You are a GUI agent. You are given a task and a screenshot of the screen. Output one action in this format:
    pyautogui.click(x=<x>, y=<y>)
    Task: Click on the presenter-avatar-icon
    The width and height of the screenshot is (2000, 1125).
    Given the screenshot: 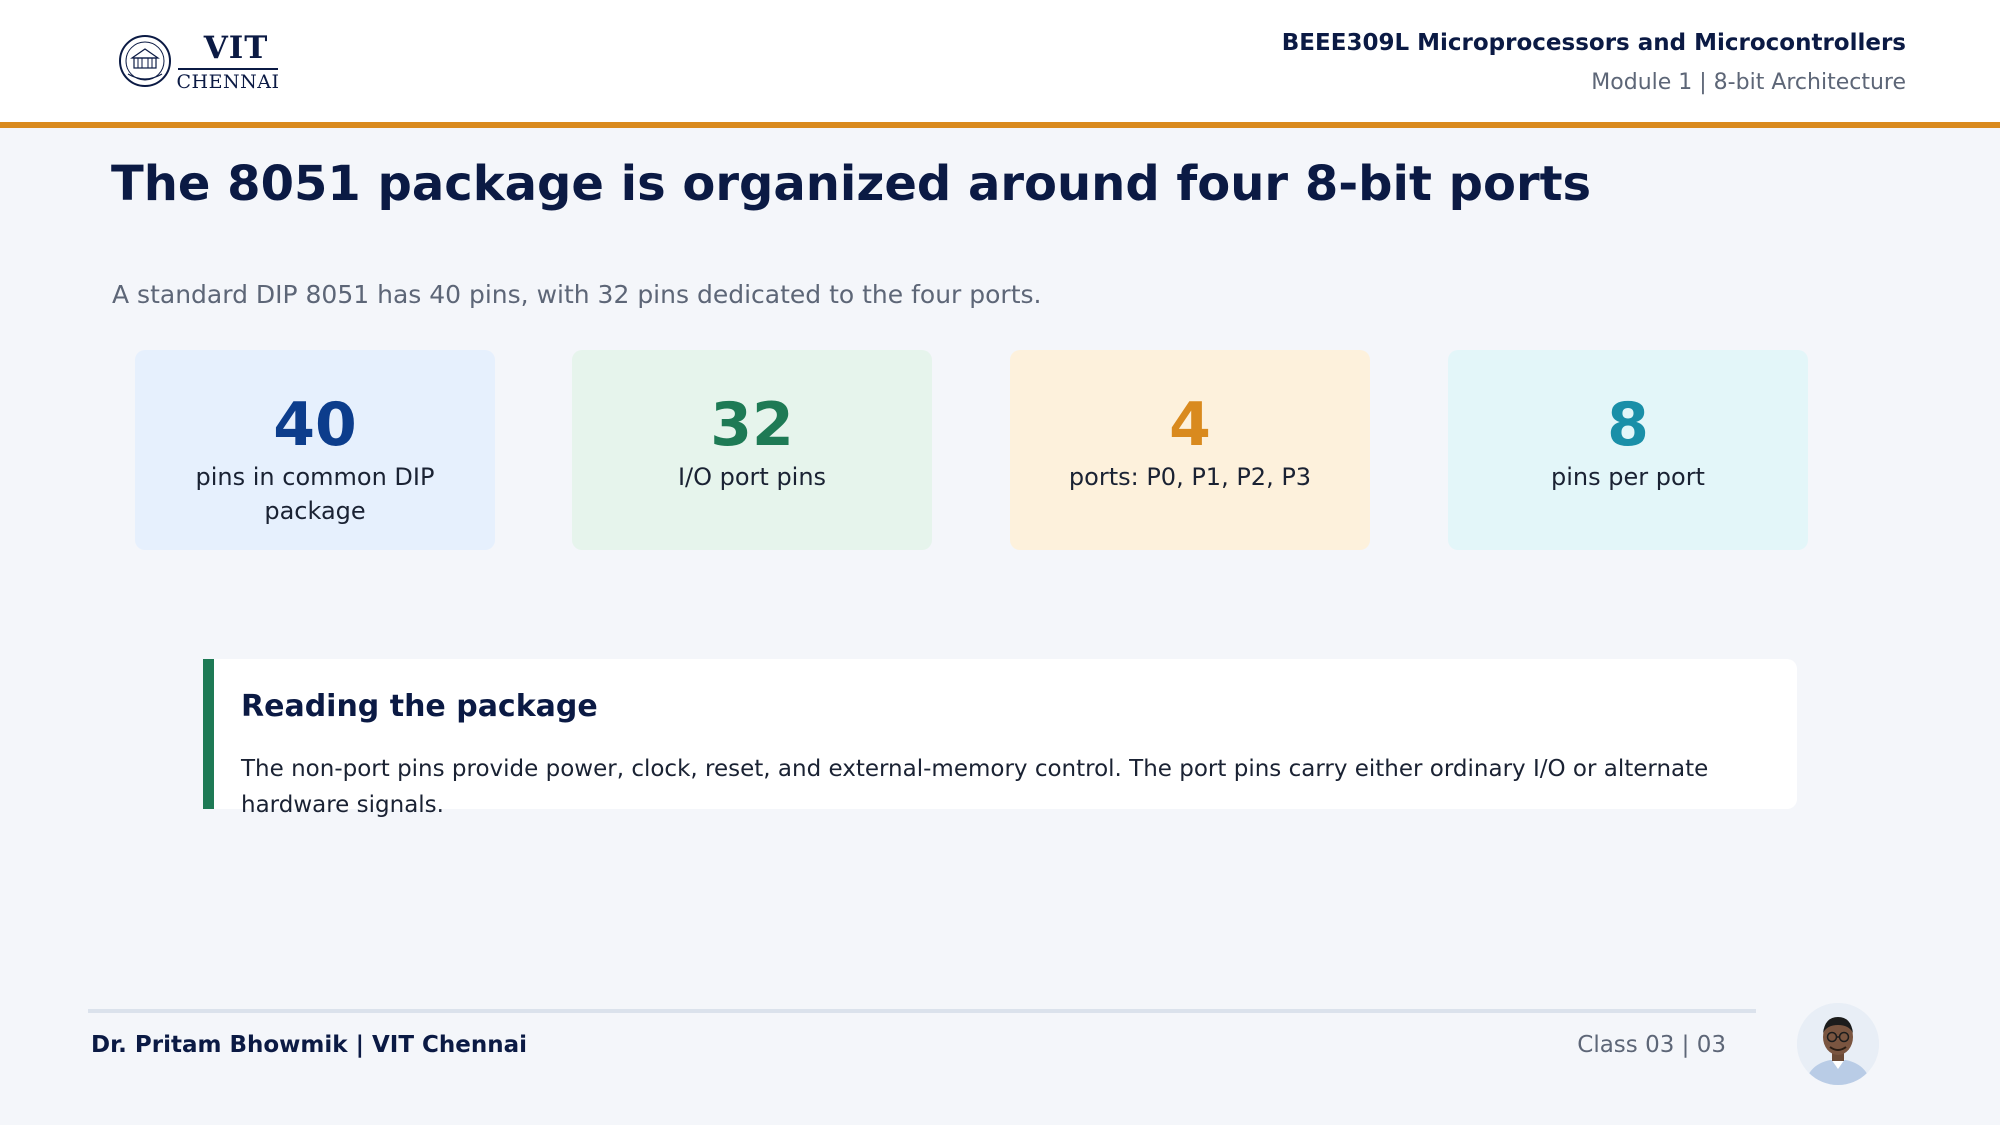 What is the action you would take?
    pyautogui.click(x=1838, y=1044)
    